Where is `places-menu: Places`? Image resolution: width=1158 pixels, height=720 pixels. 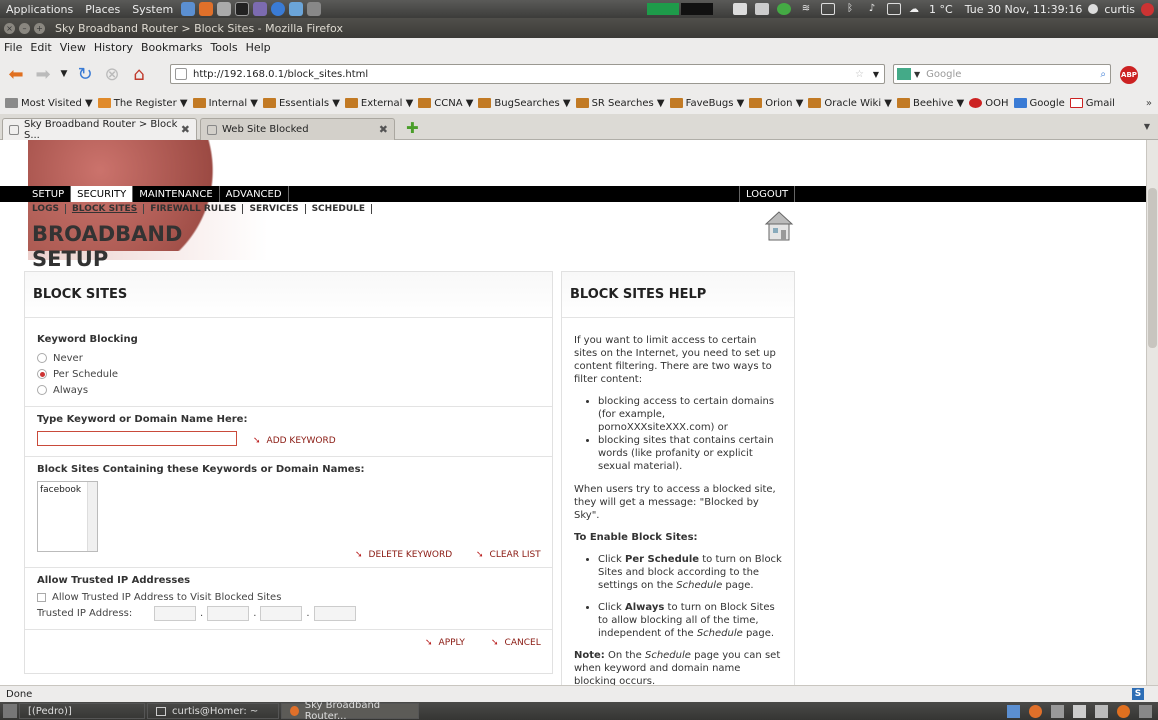
places-menu: Places is located at coordinates (102, 9).